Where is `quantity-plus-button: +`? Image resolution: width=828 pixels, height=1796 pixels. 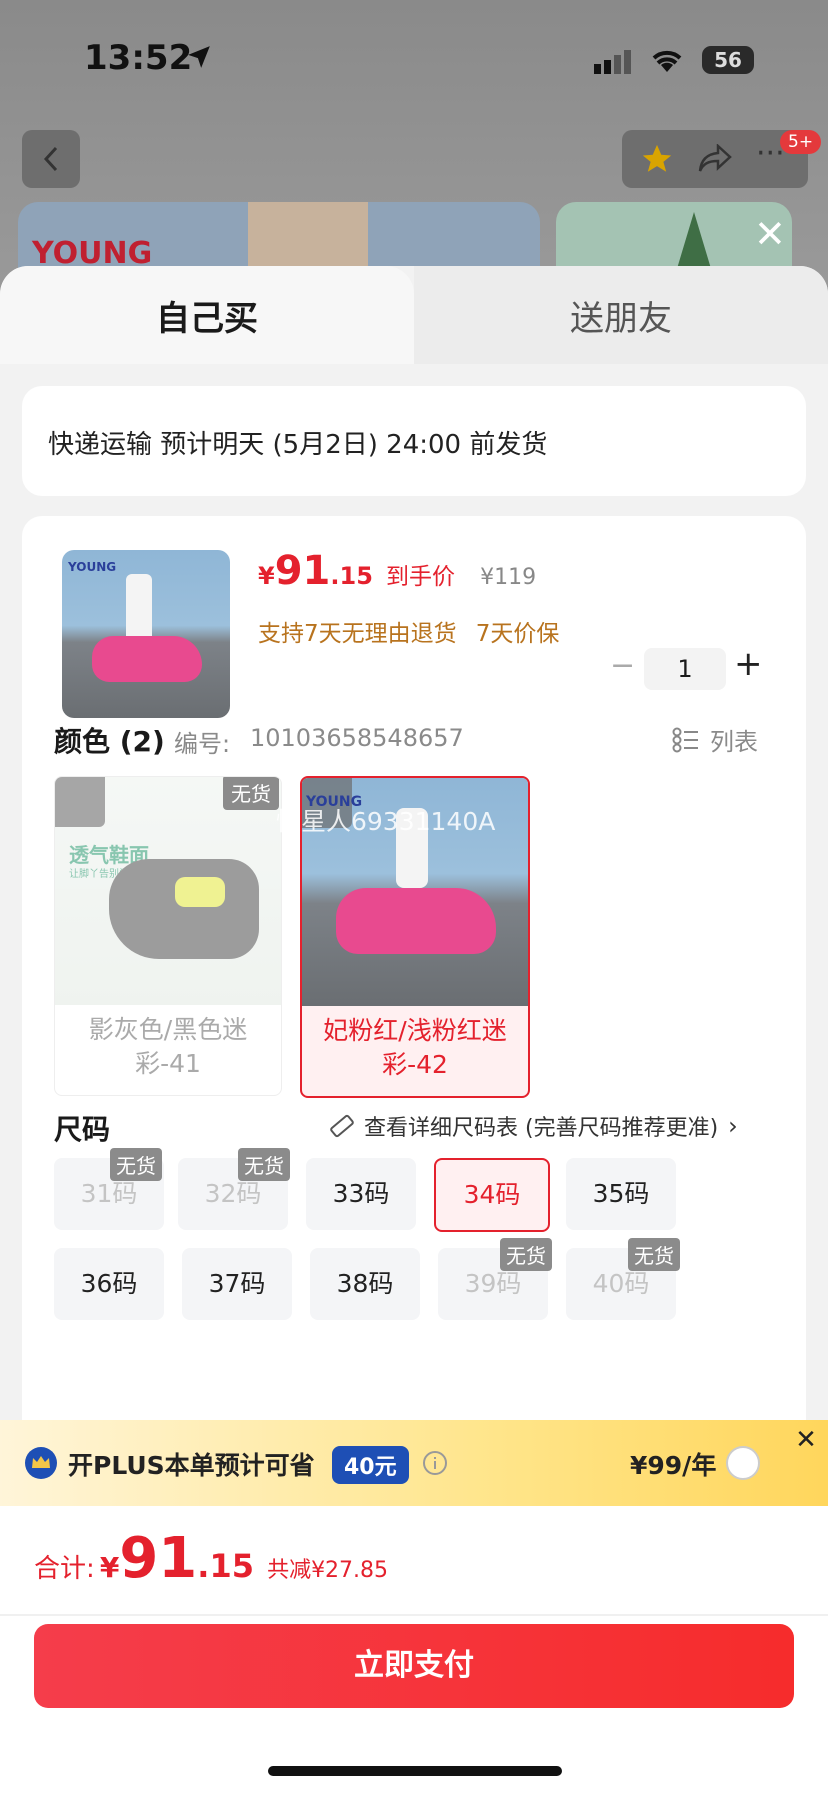
quantity-plus-button: + is located at coordinates (748, 664).